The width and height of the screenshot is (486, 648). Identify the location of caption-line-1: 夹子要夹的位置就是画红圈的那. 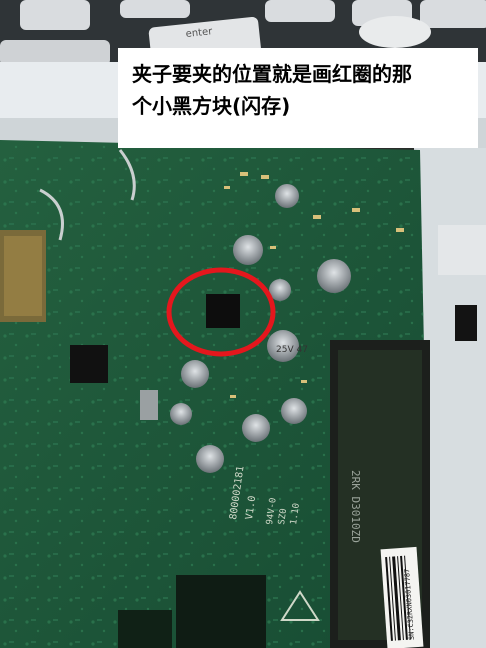
(272, 74).